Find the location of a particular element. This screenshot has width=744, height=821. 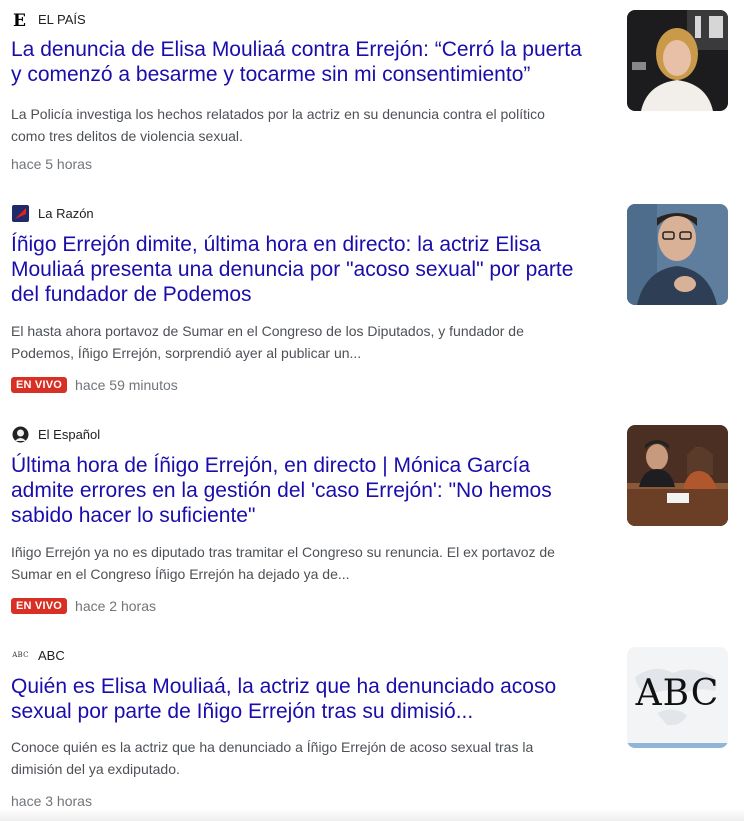

svg-text: E is located at coordinates (19, 19).